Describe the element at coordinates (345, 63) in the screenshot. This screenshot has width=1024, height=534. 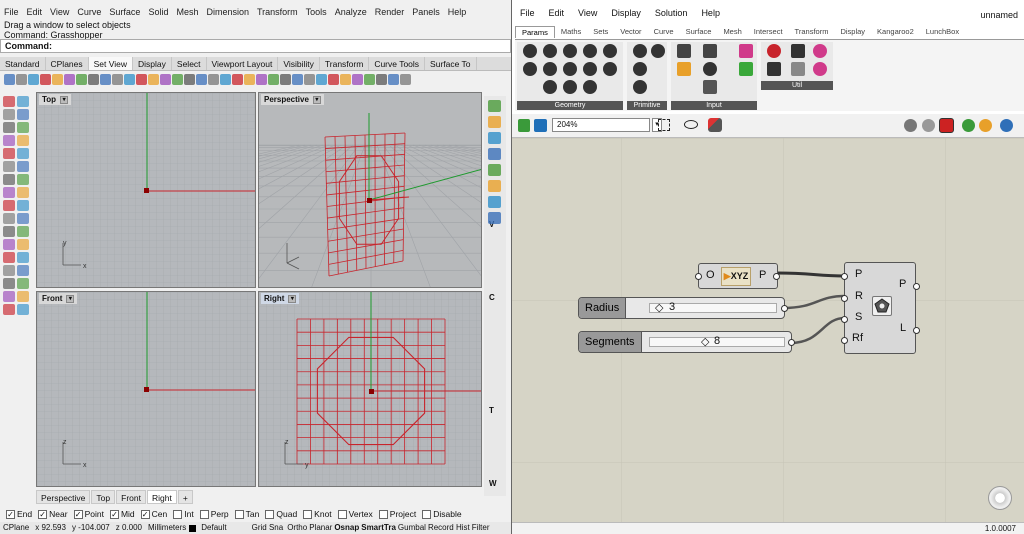
I see `tab-transform: Transform` at that location.